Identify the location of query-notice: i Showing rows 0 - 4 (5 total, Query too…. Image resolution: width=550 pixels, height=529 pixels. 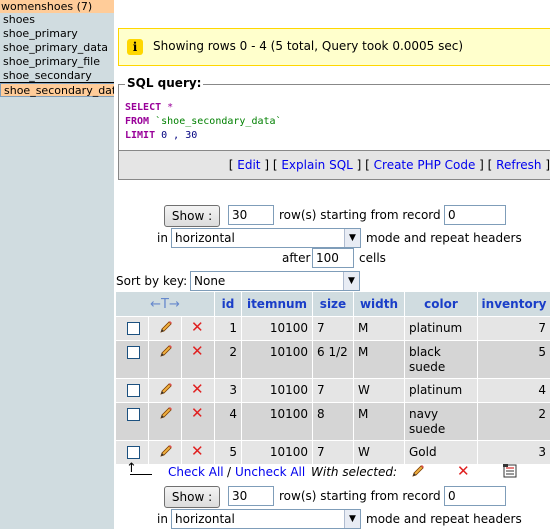
(334, 47).